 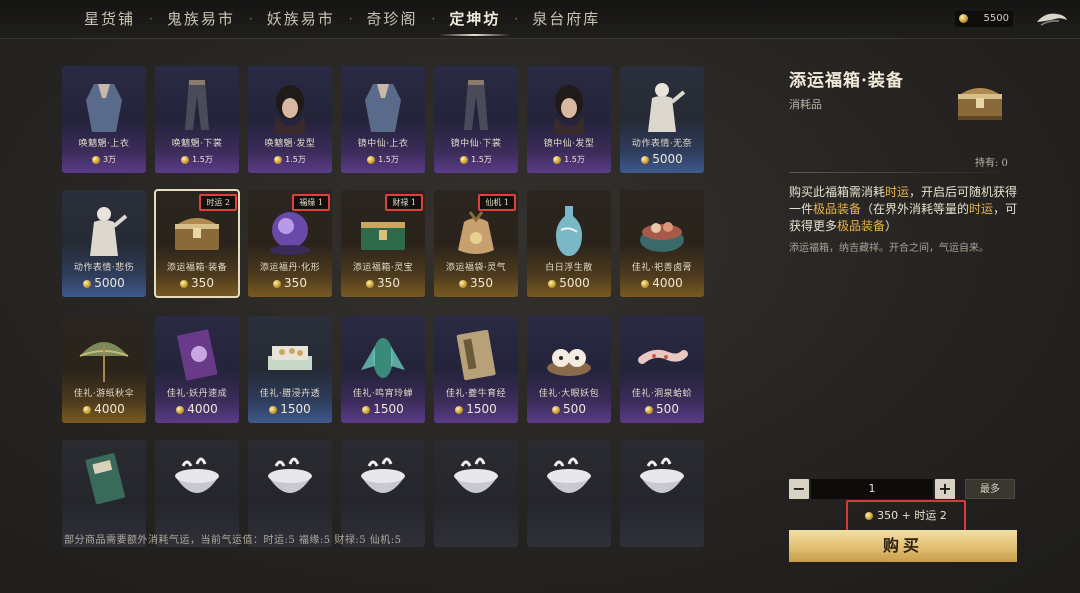 What do you see at coordinates (569, 394) in the screenshot?
I see `item-name: 佳礼·大眼妖包` at bounding box center [569, 394].